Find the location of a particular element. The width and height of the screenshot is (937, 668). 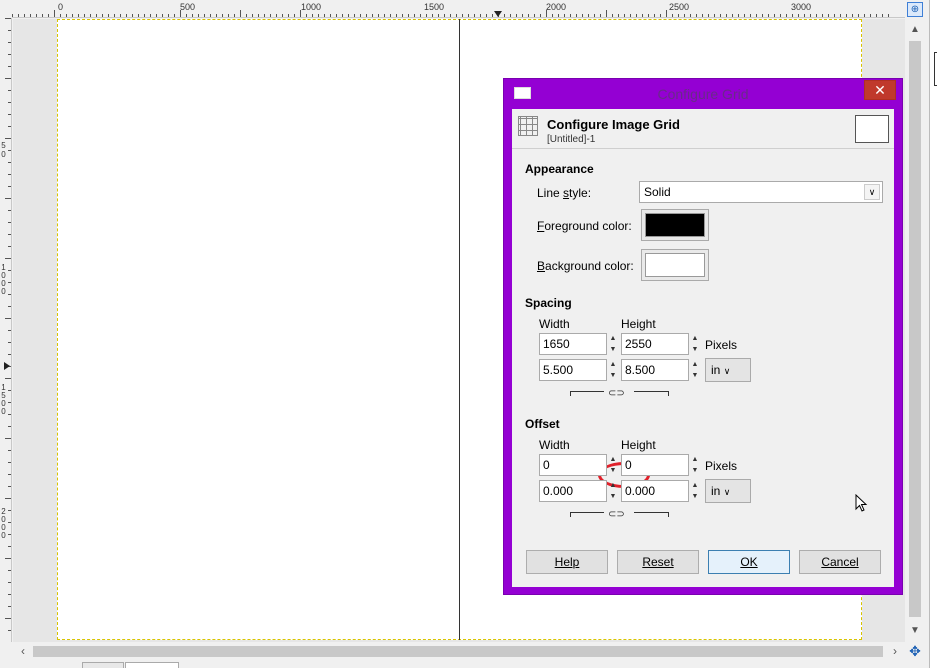

offset-height-in-stepper: 0.000 ▲ ▼ is located at coordinates (661, 491).